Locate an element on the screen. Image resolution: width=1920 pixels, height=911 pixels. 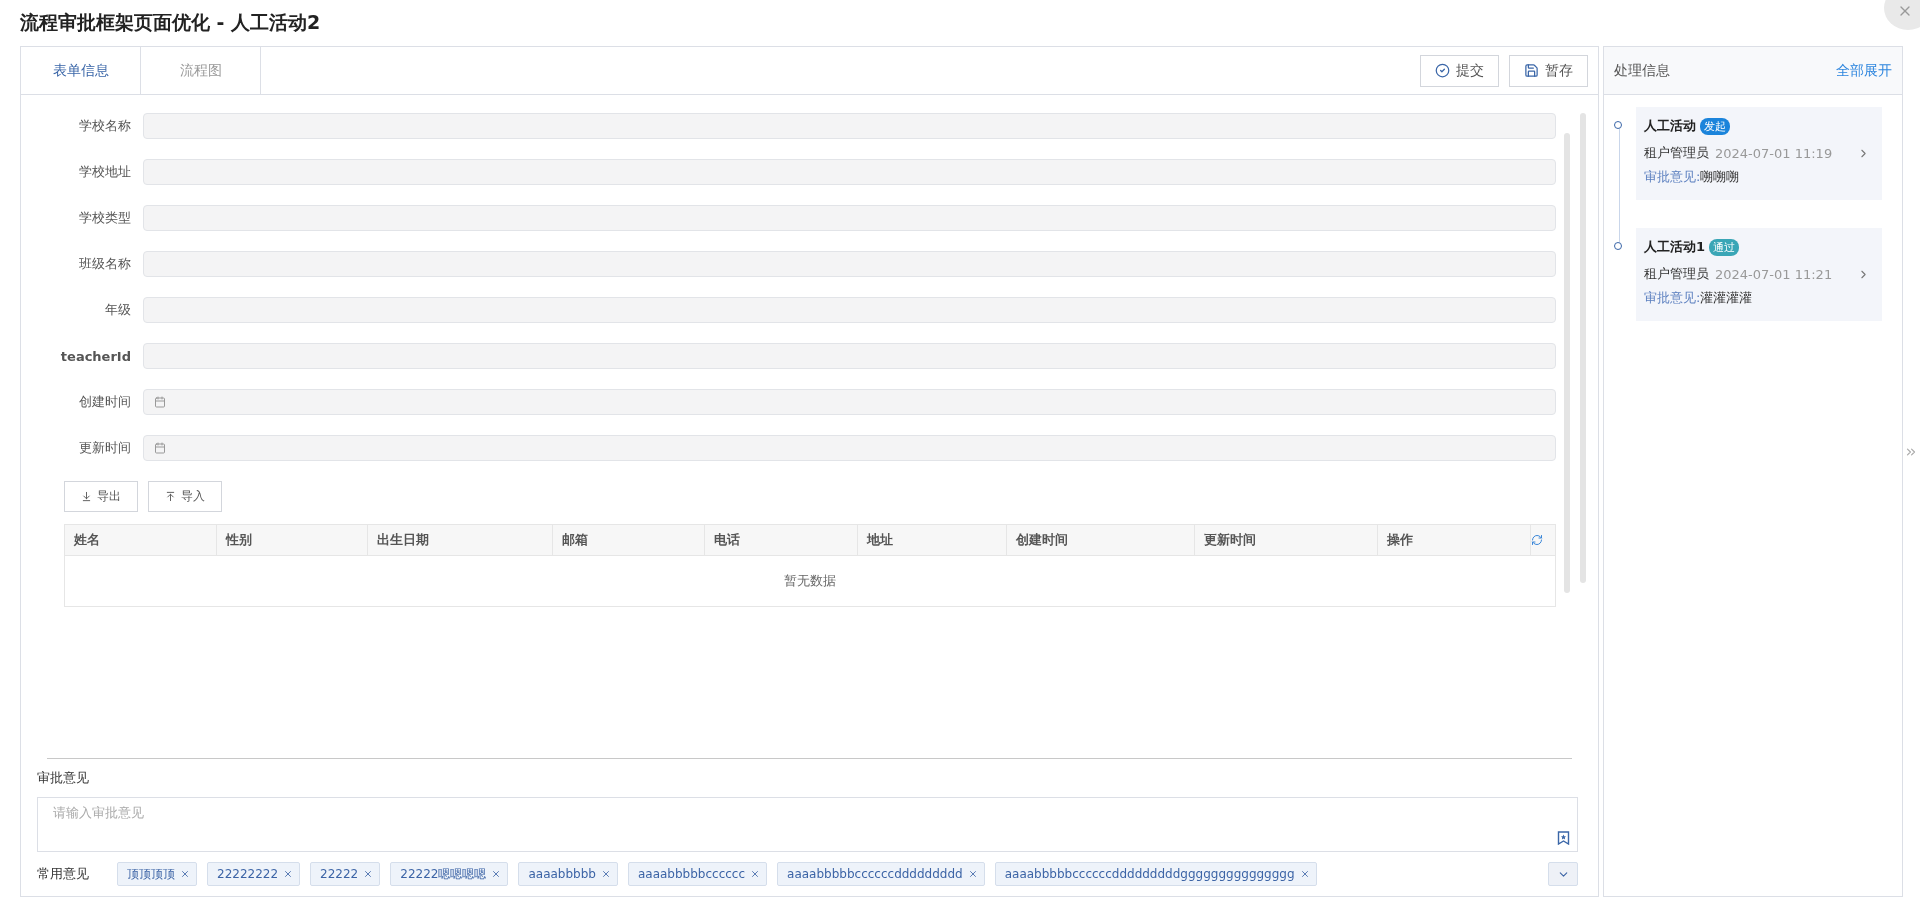
activity-name: 人工活动1 is located at coordinates (1675, 247).